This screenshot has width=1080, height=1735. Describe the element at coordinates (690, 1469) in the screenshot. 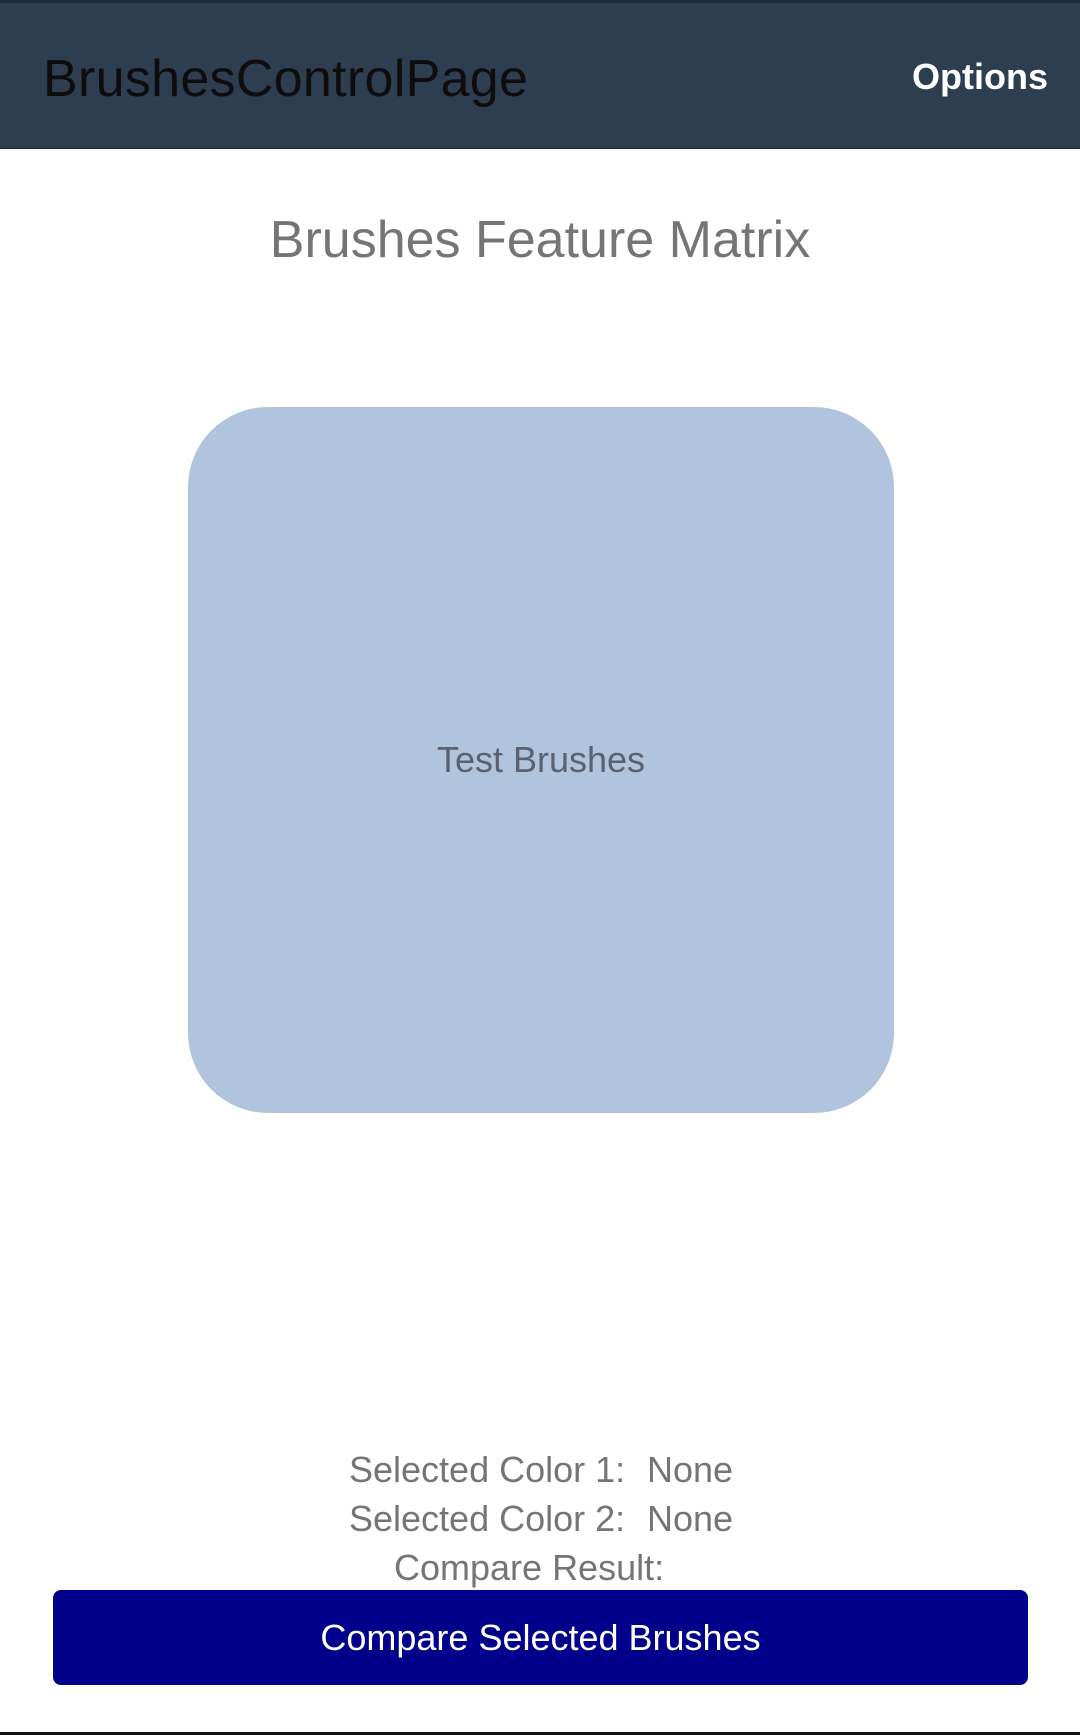

I see `selected-color-1-value: None` at that location.